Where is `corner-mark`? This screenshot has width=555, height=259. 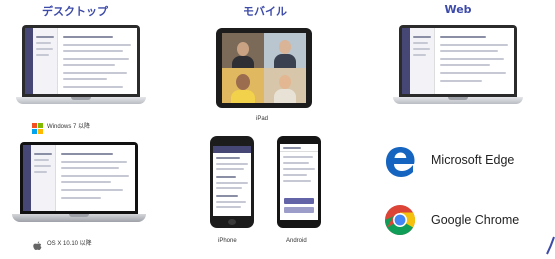 corner-mark is located at coordinates (550, 245).